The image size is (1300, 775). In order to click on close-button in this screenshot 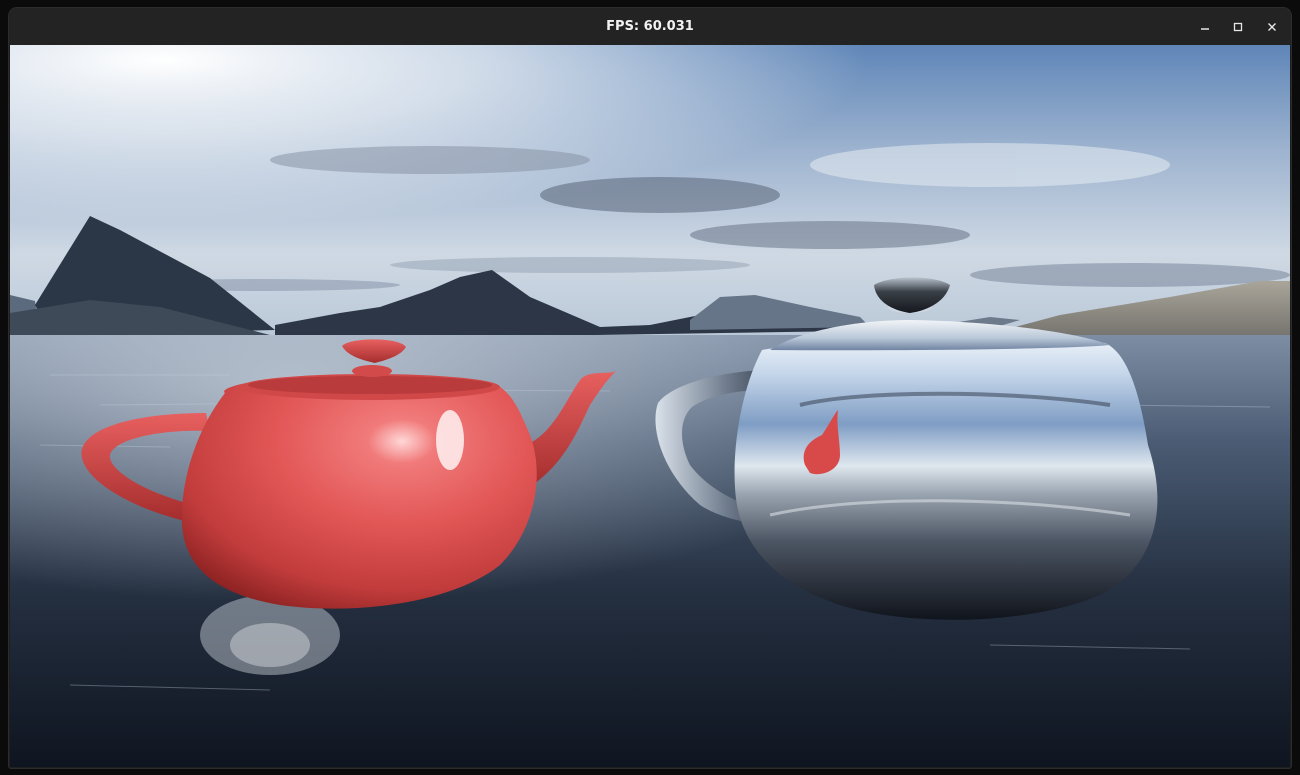, I will do `click(1272, 27)`.